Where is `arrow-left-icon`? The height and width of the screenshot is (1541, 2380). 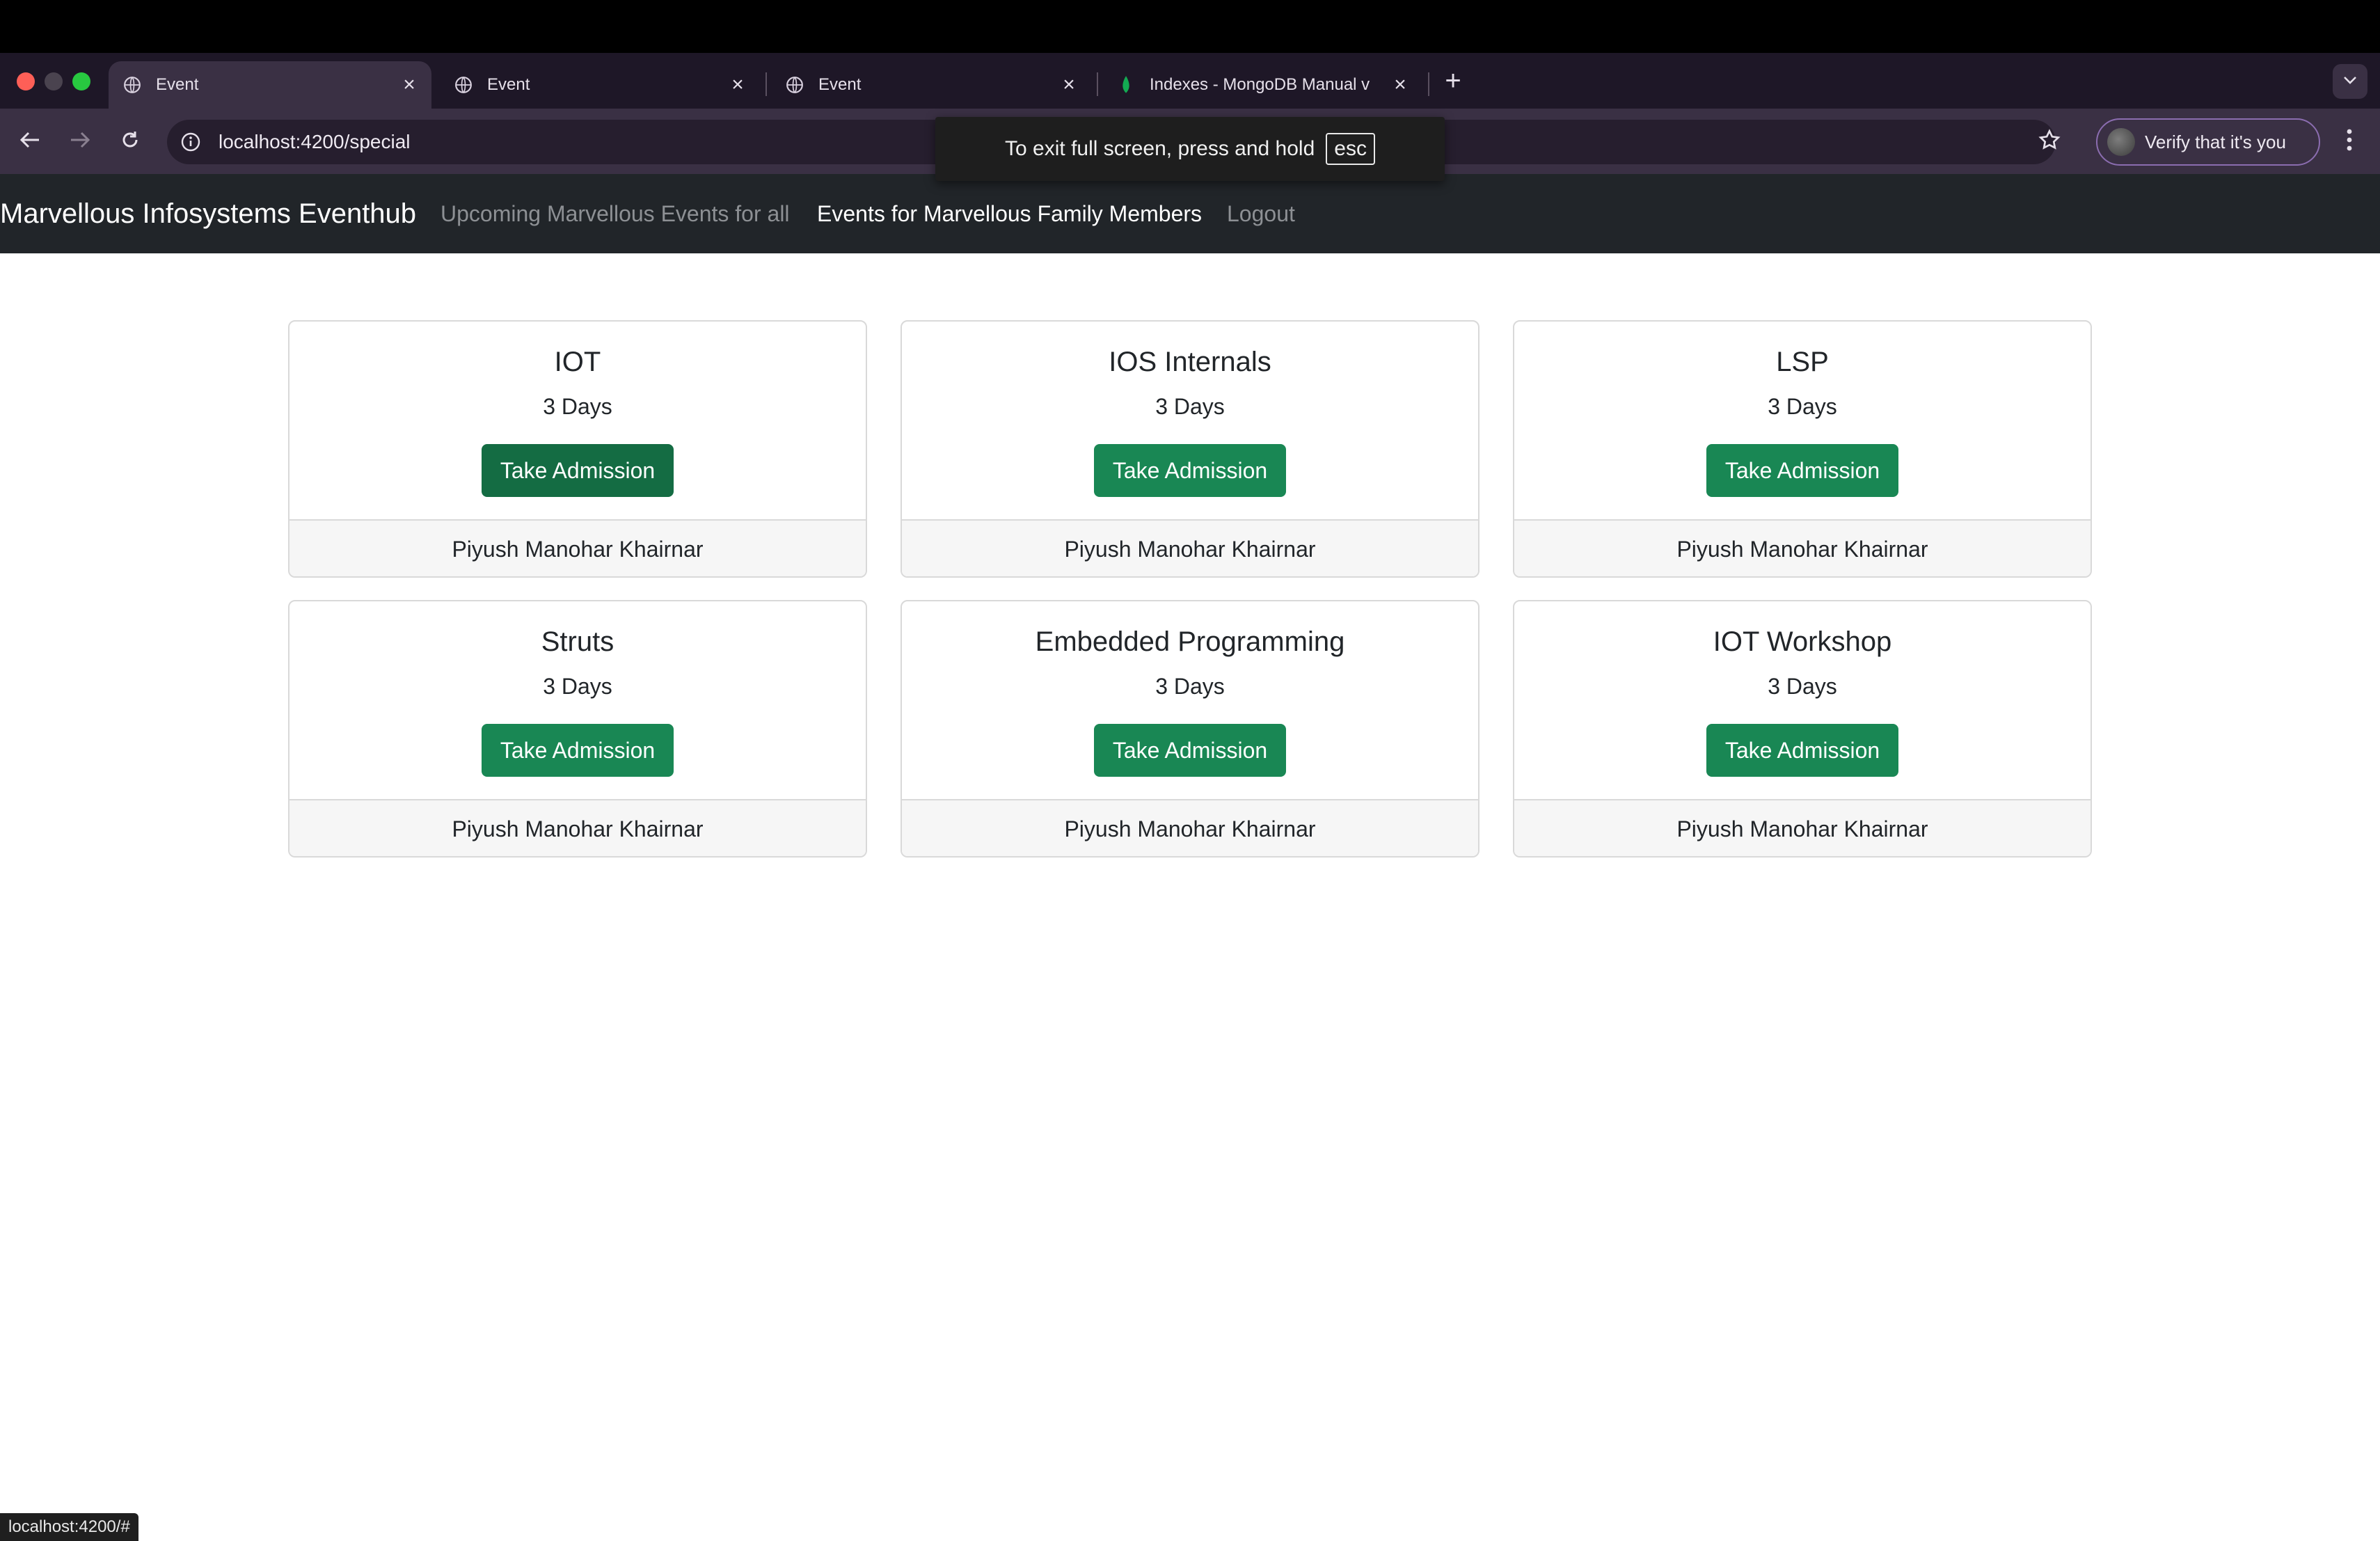 arrow-left-icon is located at coordinates (29, 141).